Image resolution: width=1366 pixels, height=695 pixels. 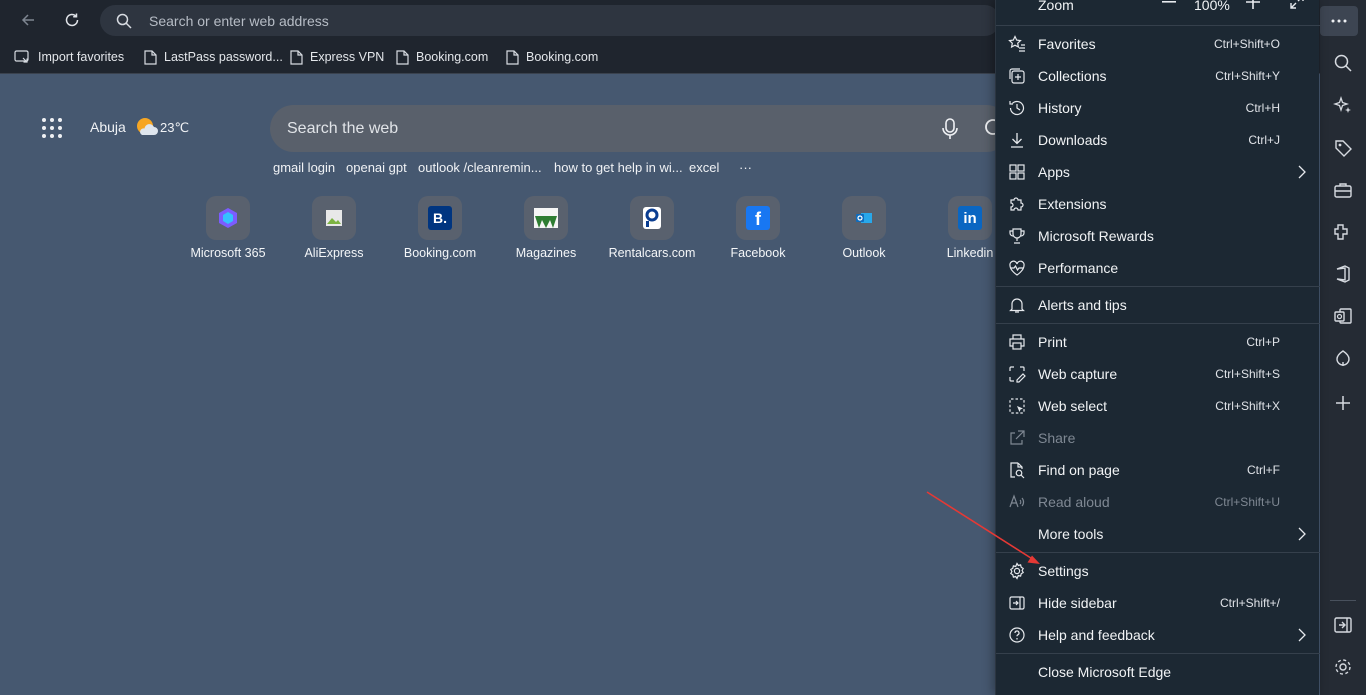 I want to click on history-icon, so click(x=1017, y=108).